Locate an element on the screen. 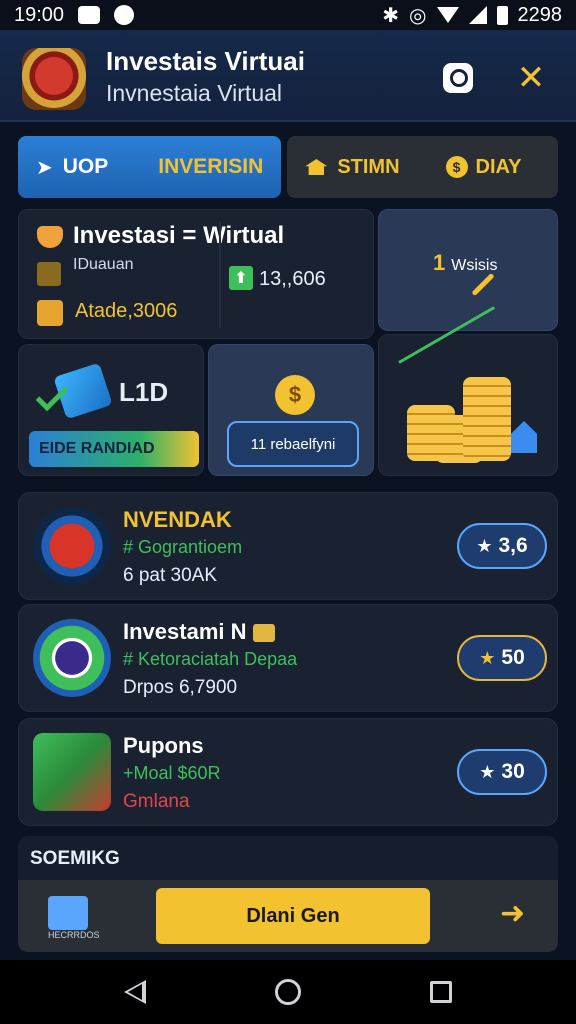 This screenshot has height=1024, width=576. app-logo is located at coordinates (54, 79).